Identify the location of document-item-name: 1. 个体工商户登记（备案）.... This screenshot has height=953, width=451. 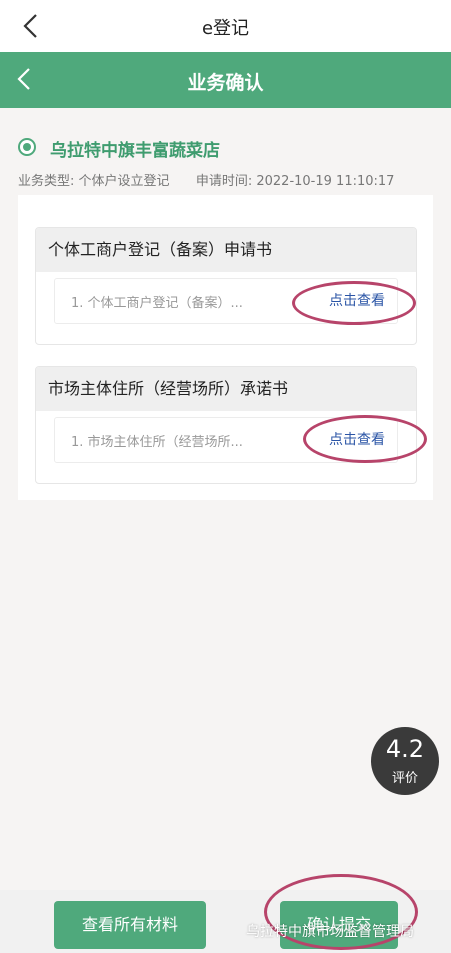
(157, 303).